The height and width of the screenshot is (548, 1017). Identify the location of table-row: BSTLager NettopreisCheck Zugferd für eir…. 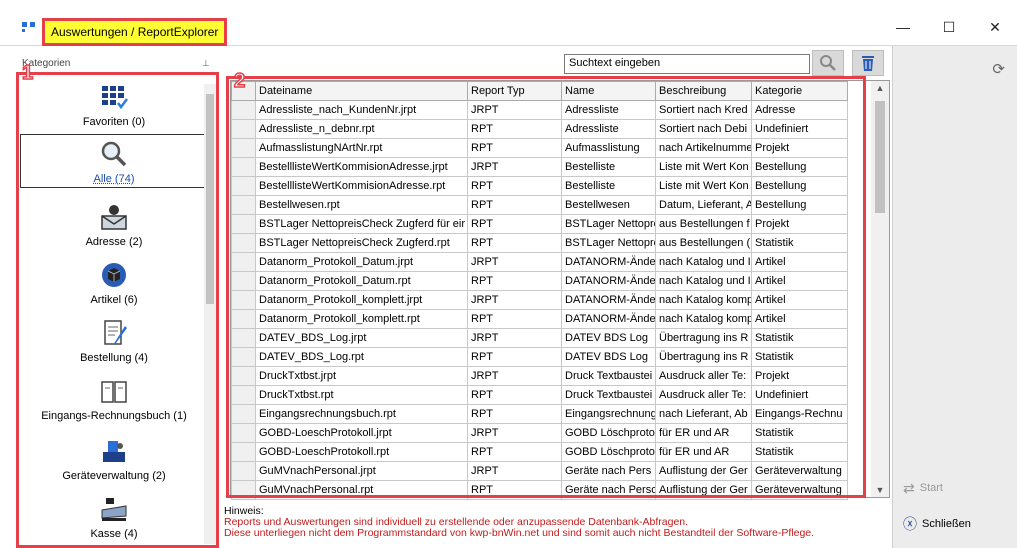
(539, 224).